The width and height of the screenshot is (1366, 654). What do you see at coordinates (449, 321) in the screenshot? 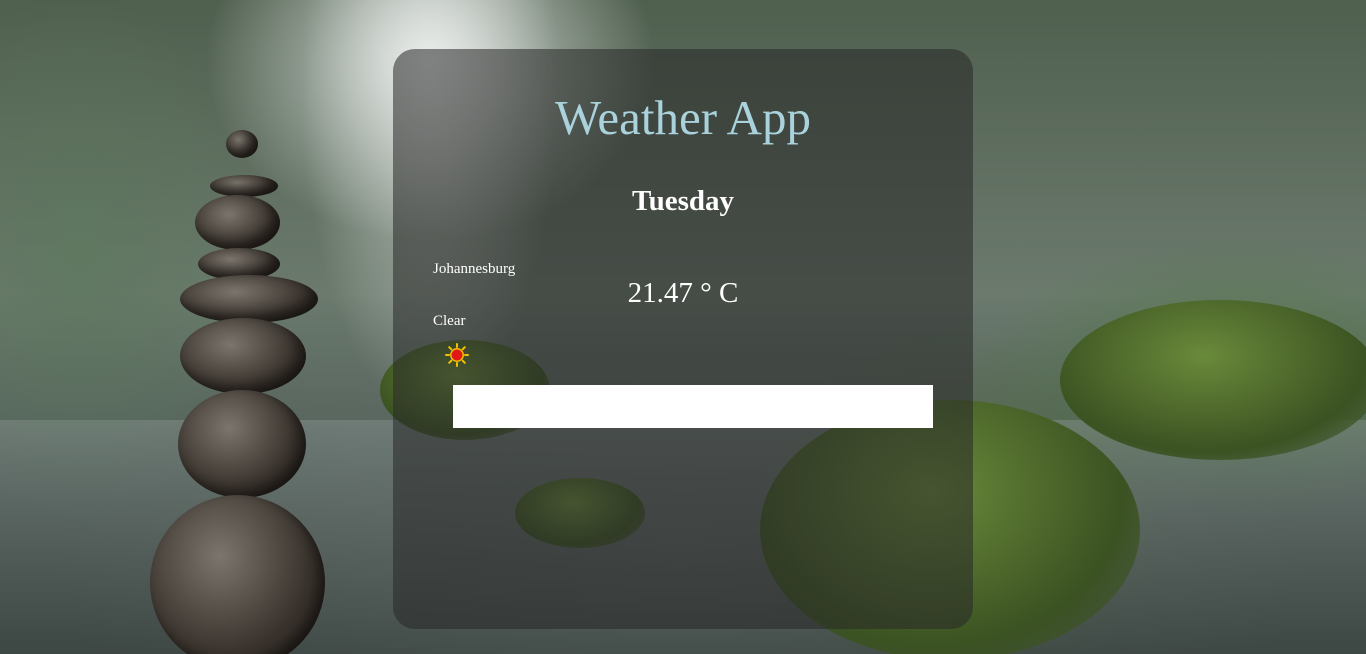
I see `weather-condition: Clear` at bounding box center [449, 321].